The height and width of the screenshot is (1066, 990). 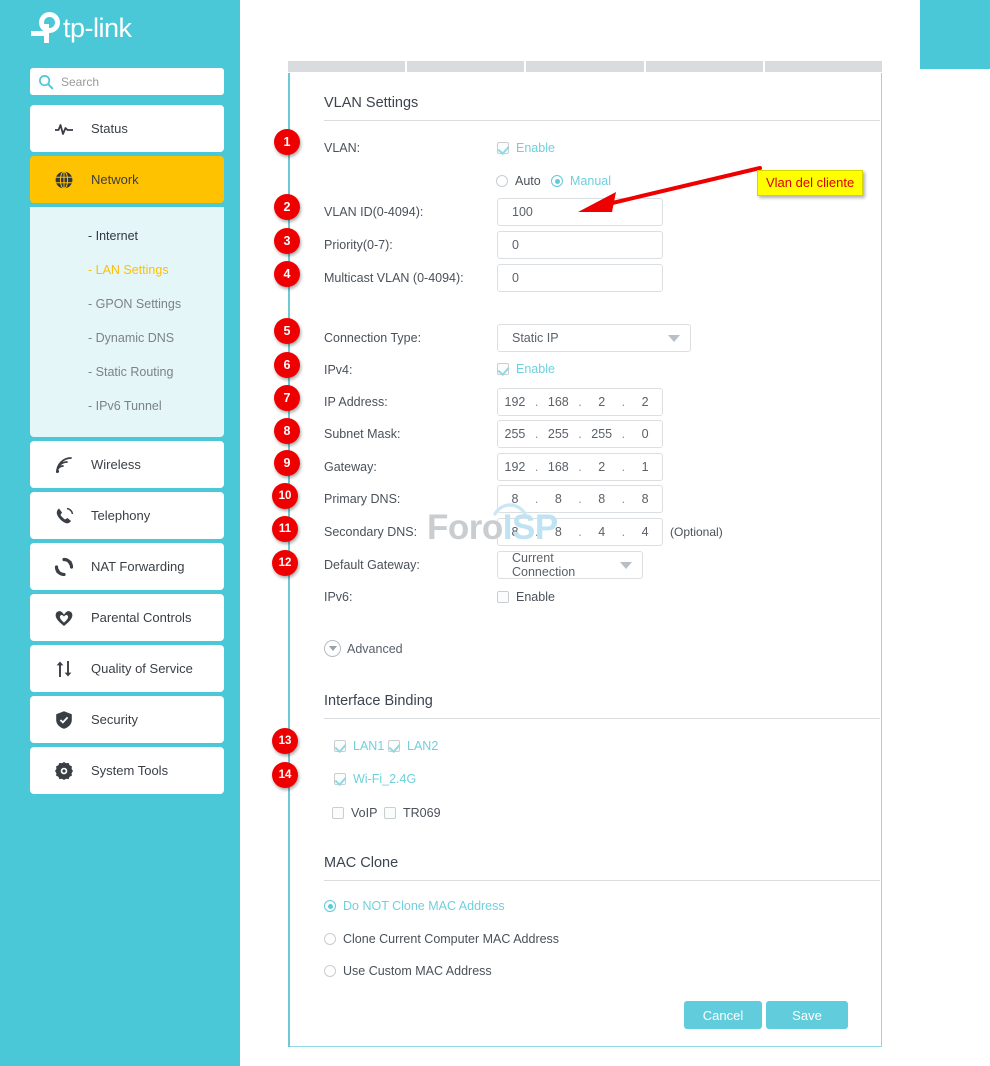 I want to click on nat-icon, so click(x=64, y=566).